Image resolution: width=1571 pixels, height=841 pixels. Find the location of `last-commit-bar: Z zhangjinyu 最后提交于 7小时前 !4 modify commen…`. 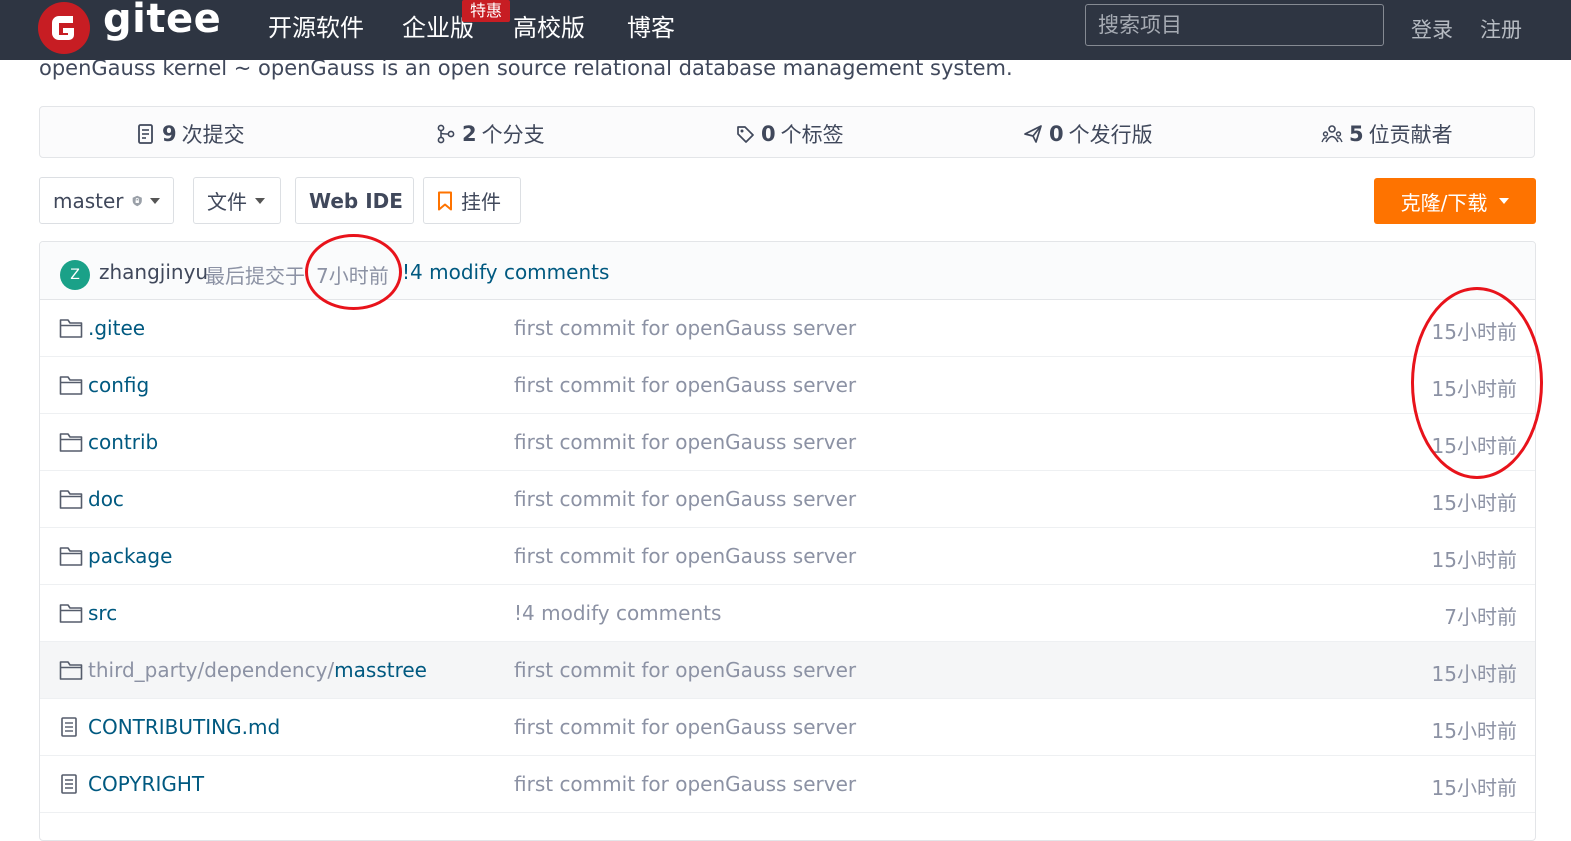

last-commit-bar: Z zhangjinyu 最后提交于 7小时前 !4 modify commen… is located at coordinates (787, 271).